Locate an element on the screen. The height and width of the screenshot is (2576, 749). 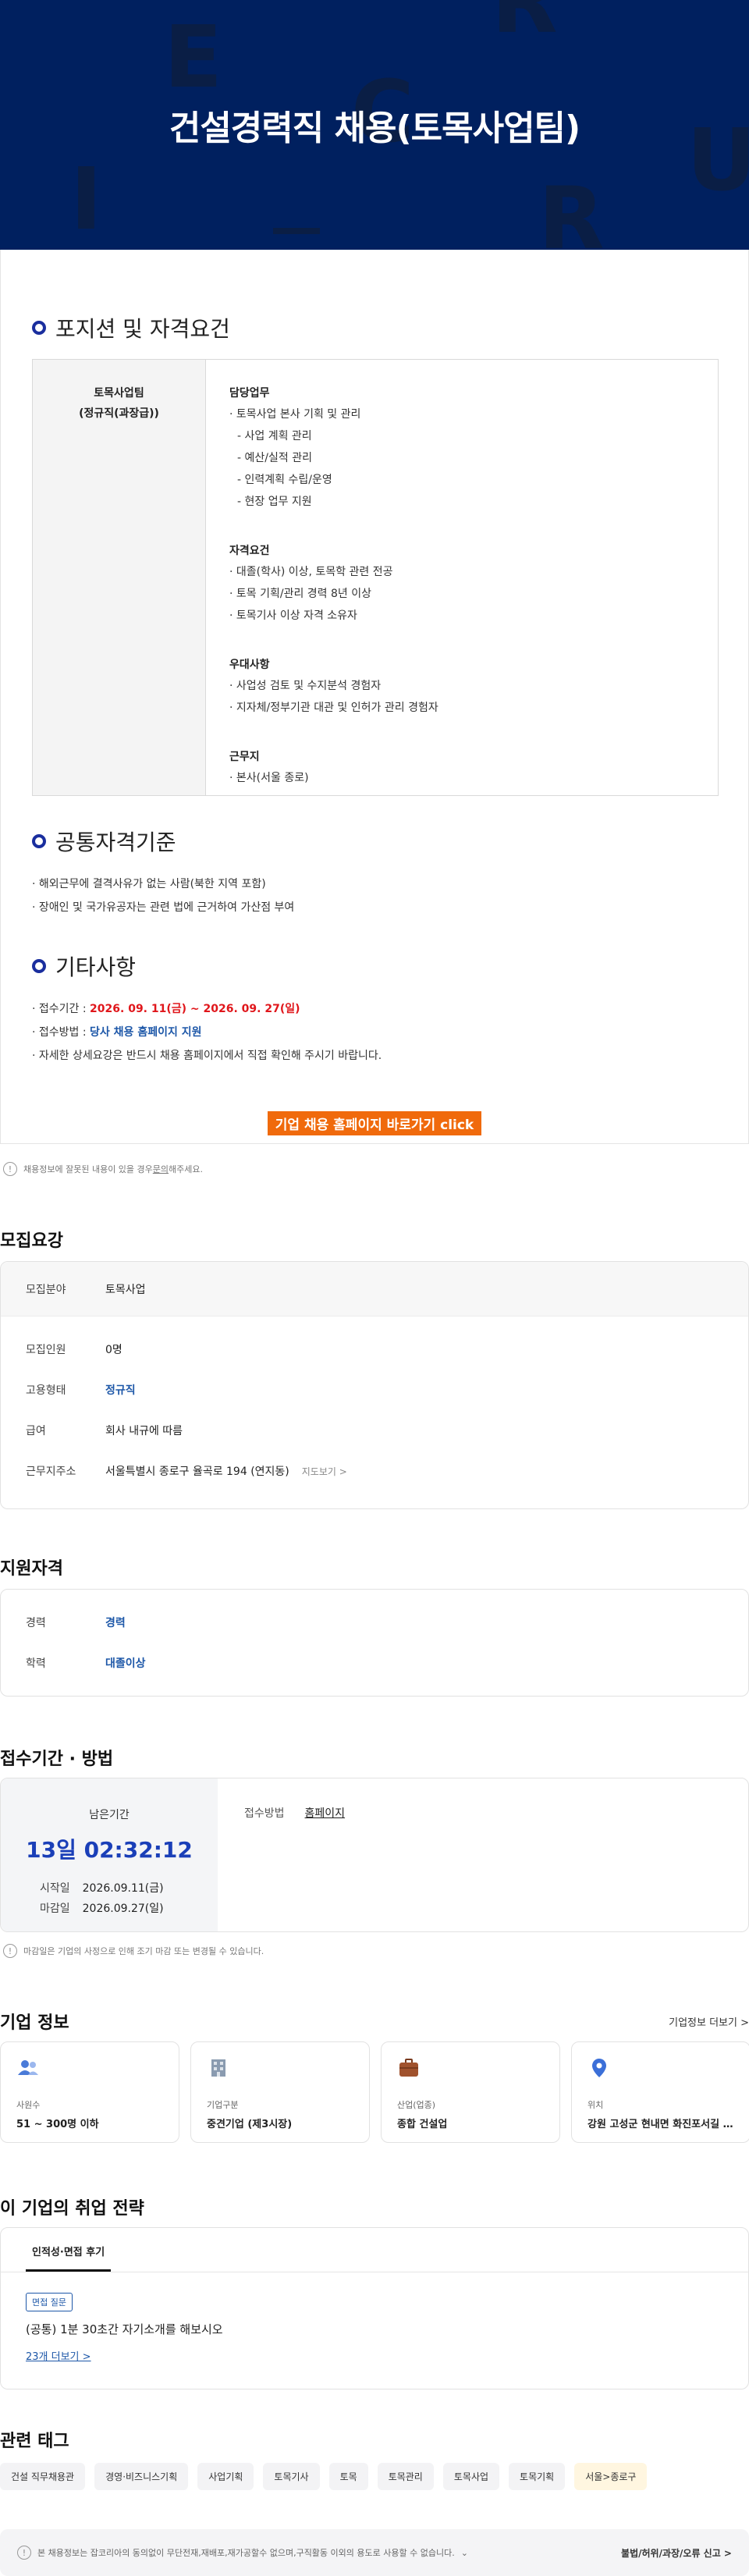
company-more-link: 기업정보 더보기 > is located at coordinates (709, 2022).